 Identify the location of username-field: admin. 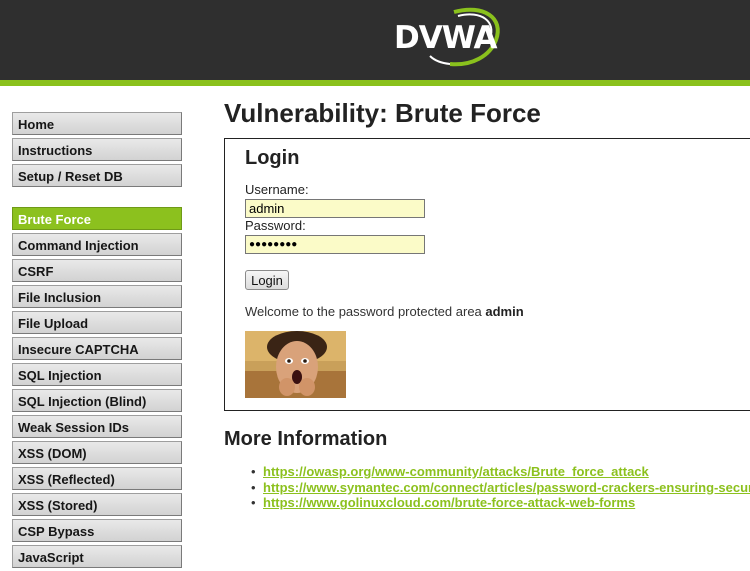
(335, 208).